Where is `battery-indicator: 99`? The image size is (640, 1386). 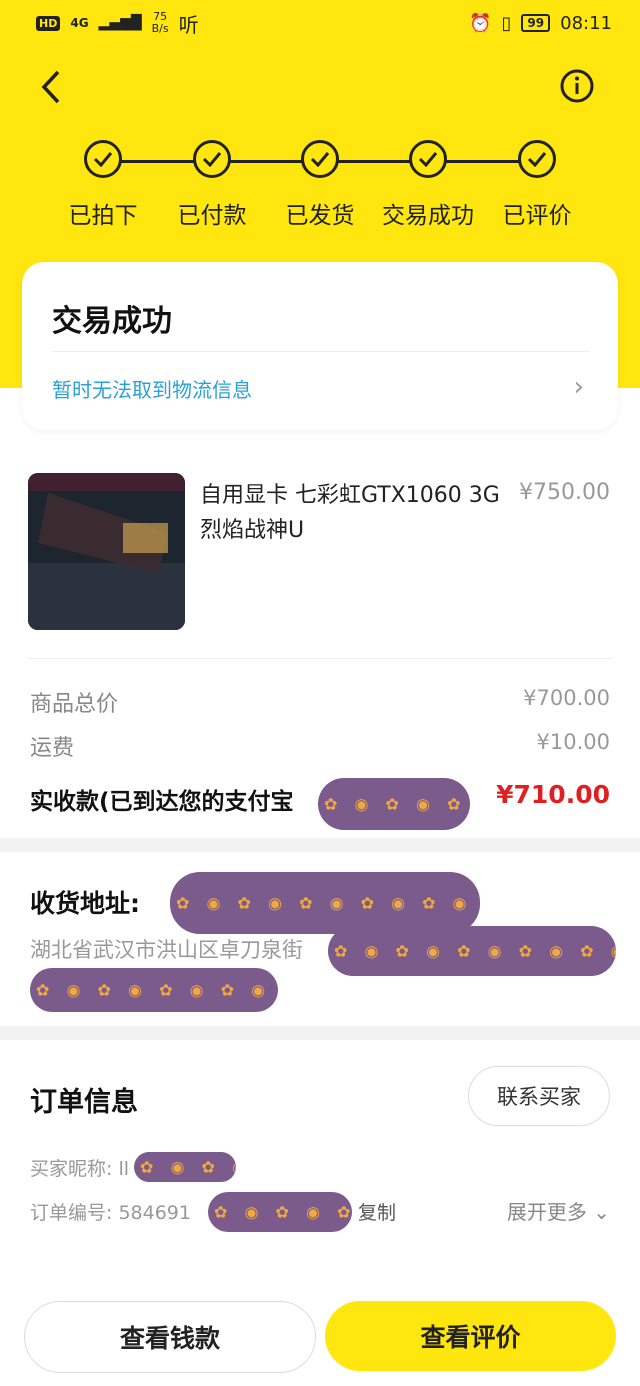 battery-indicator: 99 is located at coordinates (536, 23).